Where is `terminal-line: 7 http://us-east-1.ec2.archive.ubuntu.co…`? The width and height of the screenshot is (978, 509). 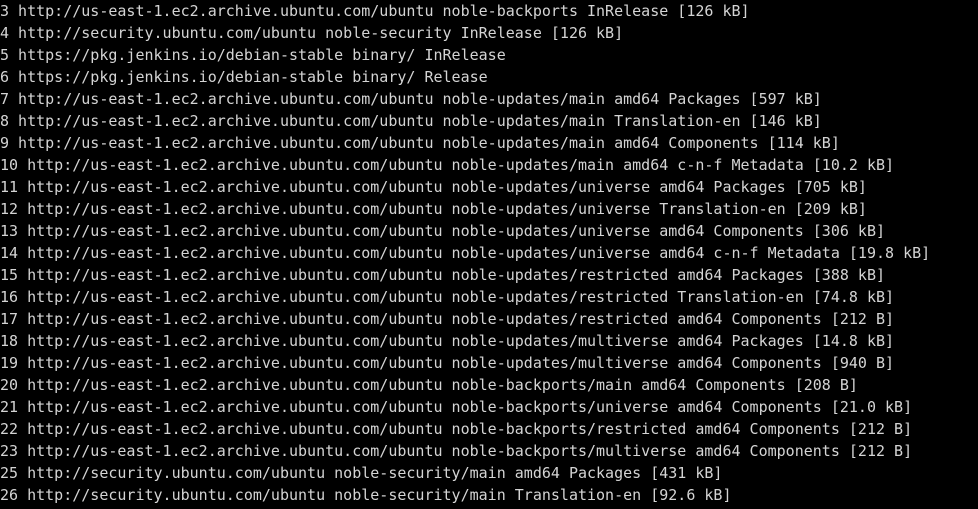 terminal-line: 7 http://us-east-1.ec2.archive.ubuntu.co… is located at coordinates (411, 99).